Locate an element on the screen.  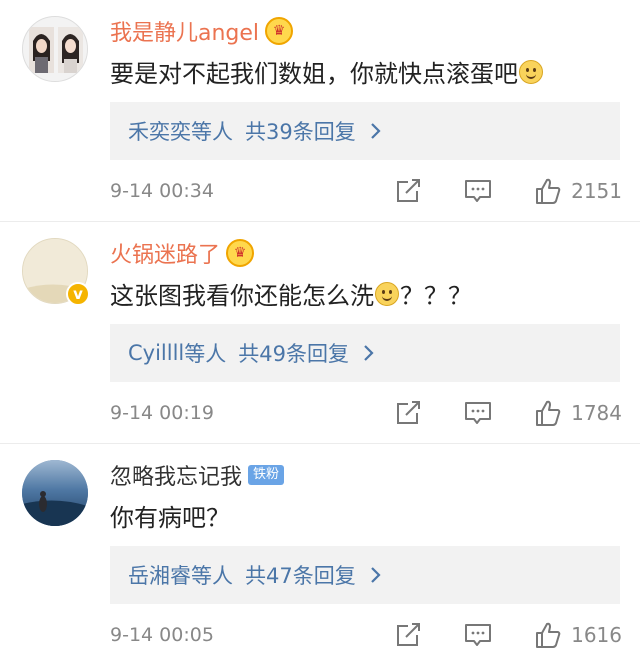
username: 火锅迷路了 is located at coordinates (165, 253).